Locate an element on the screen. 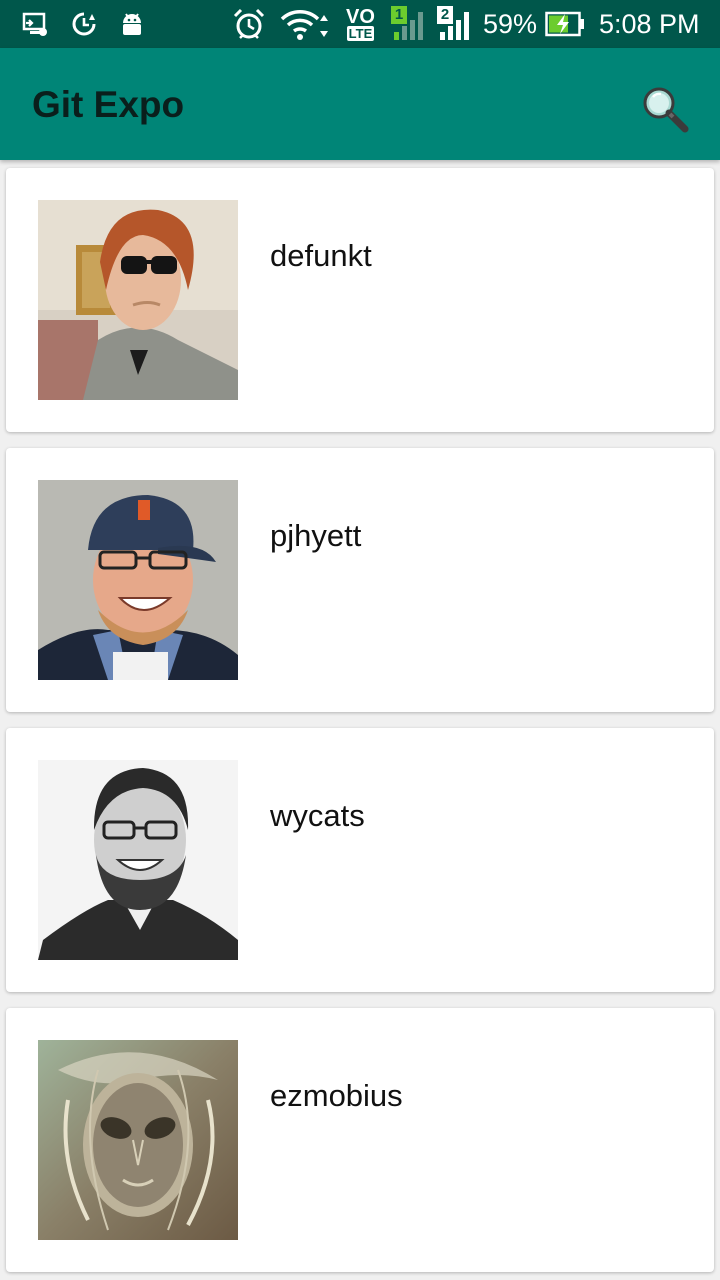 The height and width of the screenshot is (1280, 720). battery-percent: 59% is located at coordinates (510, 23).